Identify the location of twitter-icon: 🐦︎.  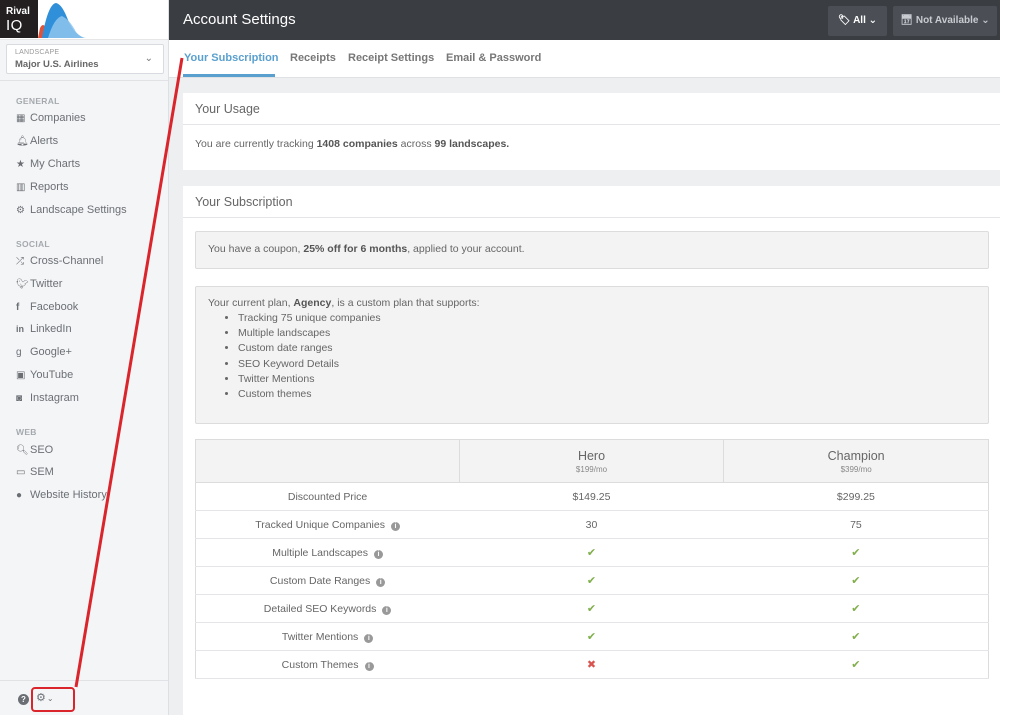
(22, 284).